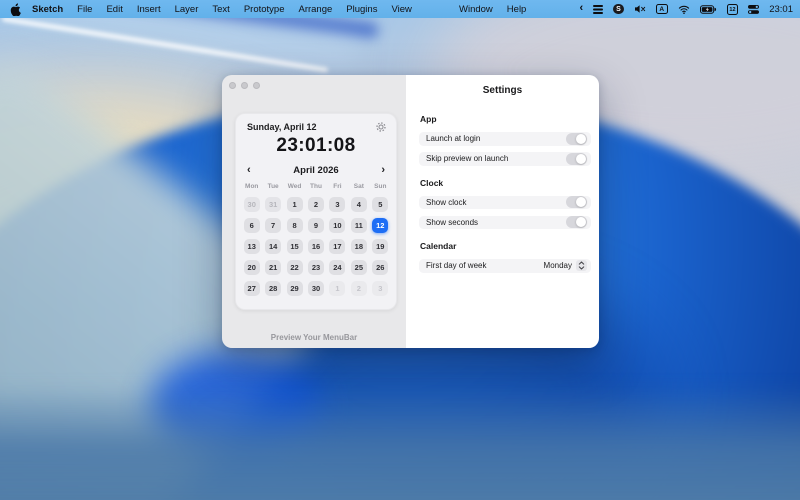 The height and width of the screenshot is (500, 800). I want to click on calendar-date-18: 18, so click(358, 246).